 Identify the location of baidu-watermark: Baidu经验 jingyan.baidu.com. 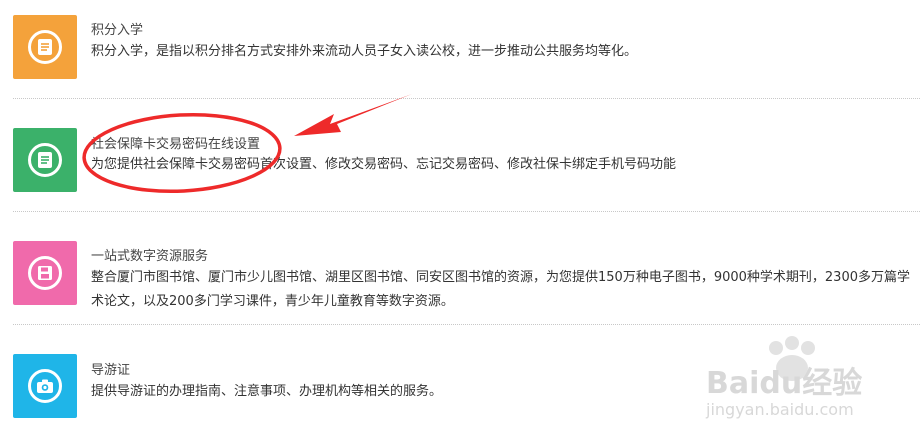
(807, 382).